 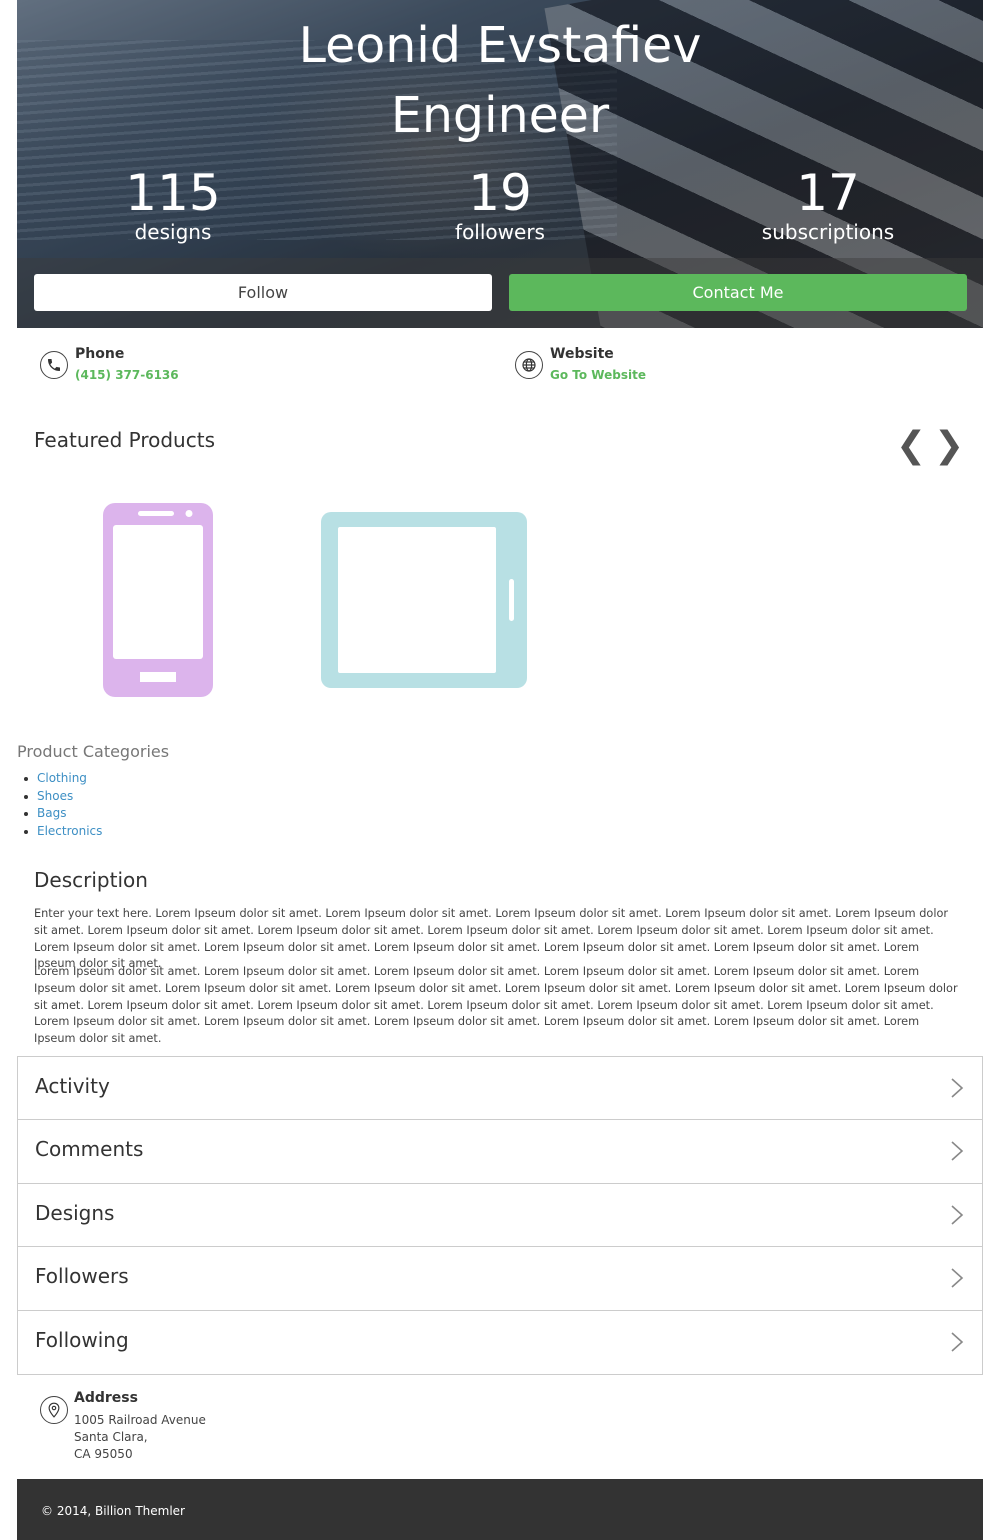 What do you see at coordinates (127, 375) in the screenshot?
I see `phone-number-link: (415) 377-6136` at bounding box center [127, 375].